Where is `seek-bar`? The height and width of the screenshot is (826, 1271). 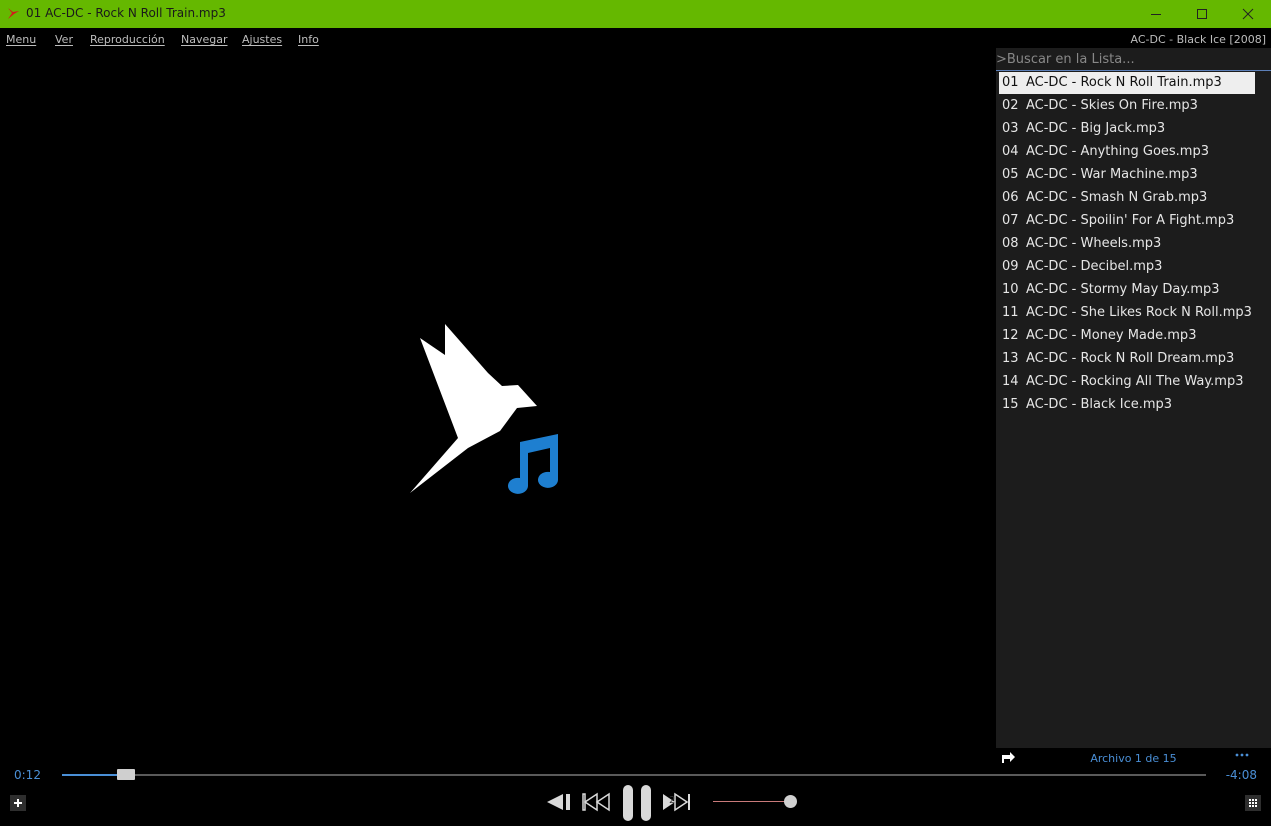
seek-bar is located at coordinates (634, 774).